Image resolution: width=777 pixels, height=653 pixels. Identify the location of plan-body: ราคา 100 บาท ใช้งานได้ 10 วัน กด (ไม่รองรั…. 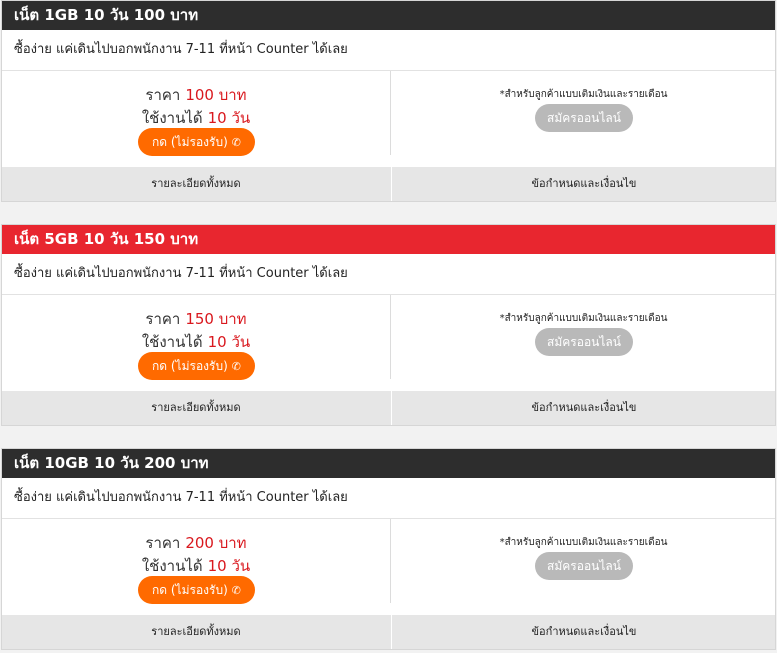
(388, 119).